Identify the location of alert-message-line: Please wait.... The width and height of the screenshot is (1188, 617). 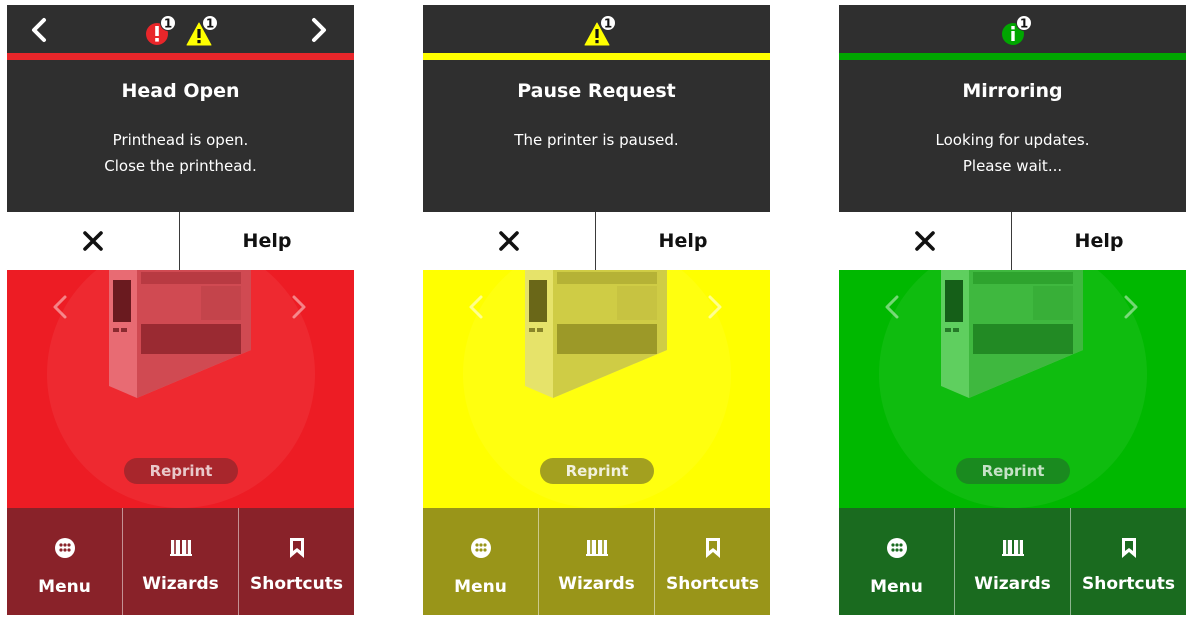
(1012, 166).